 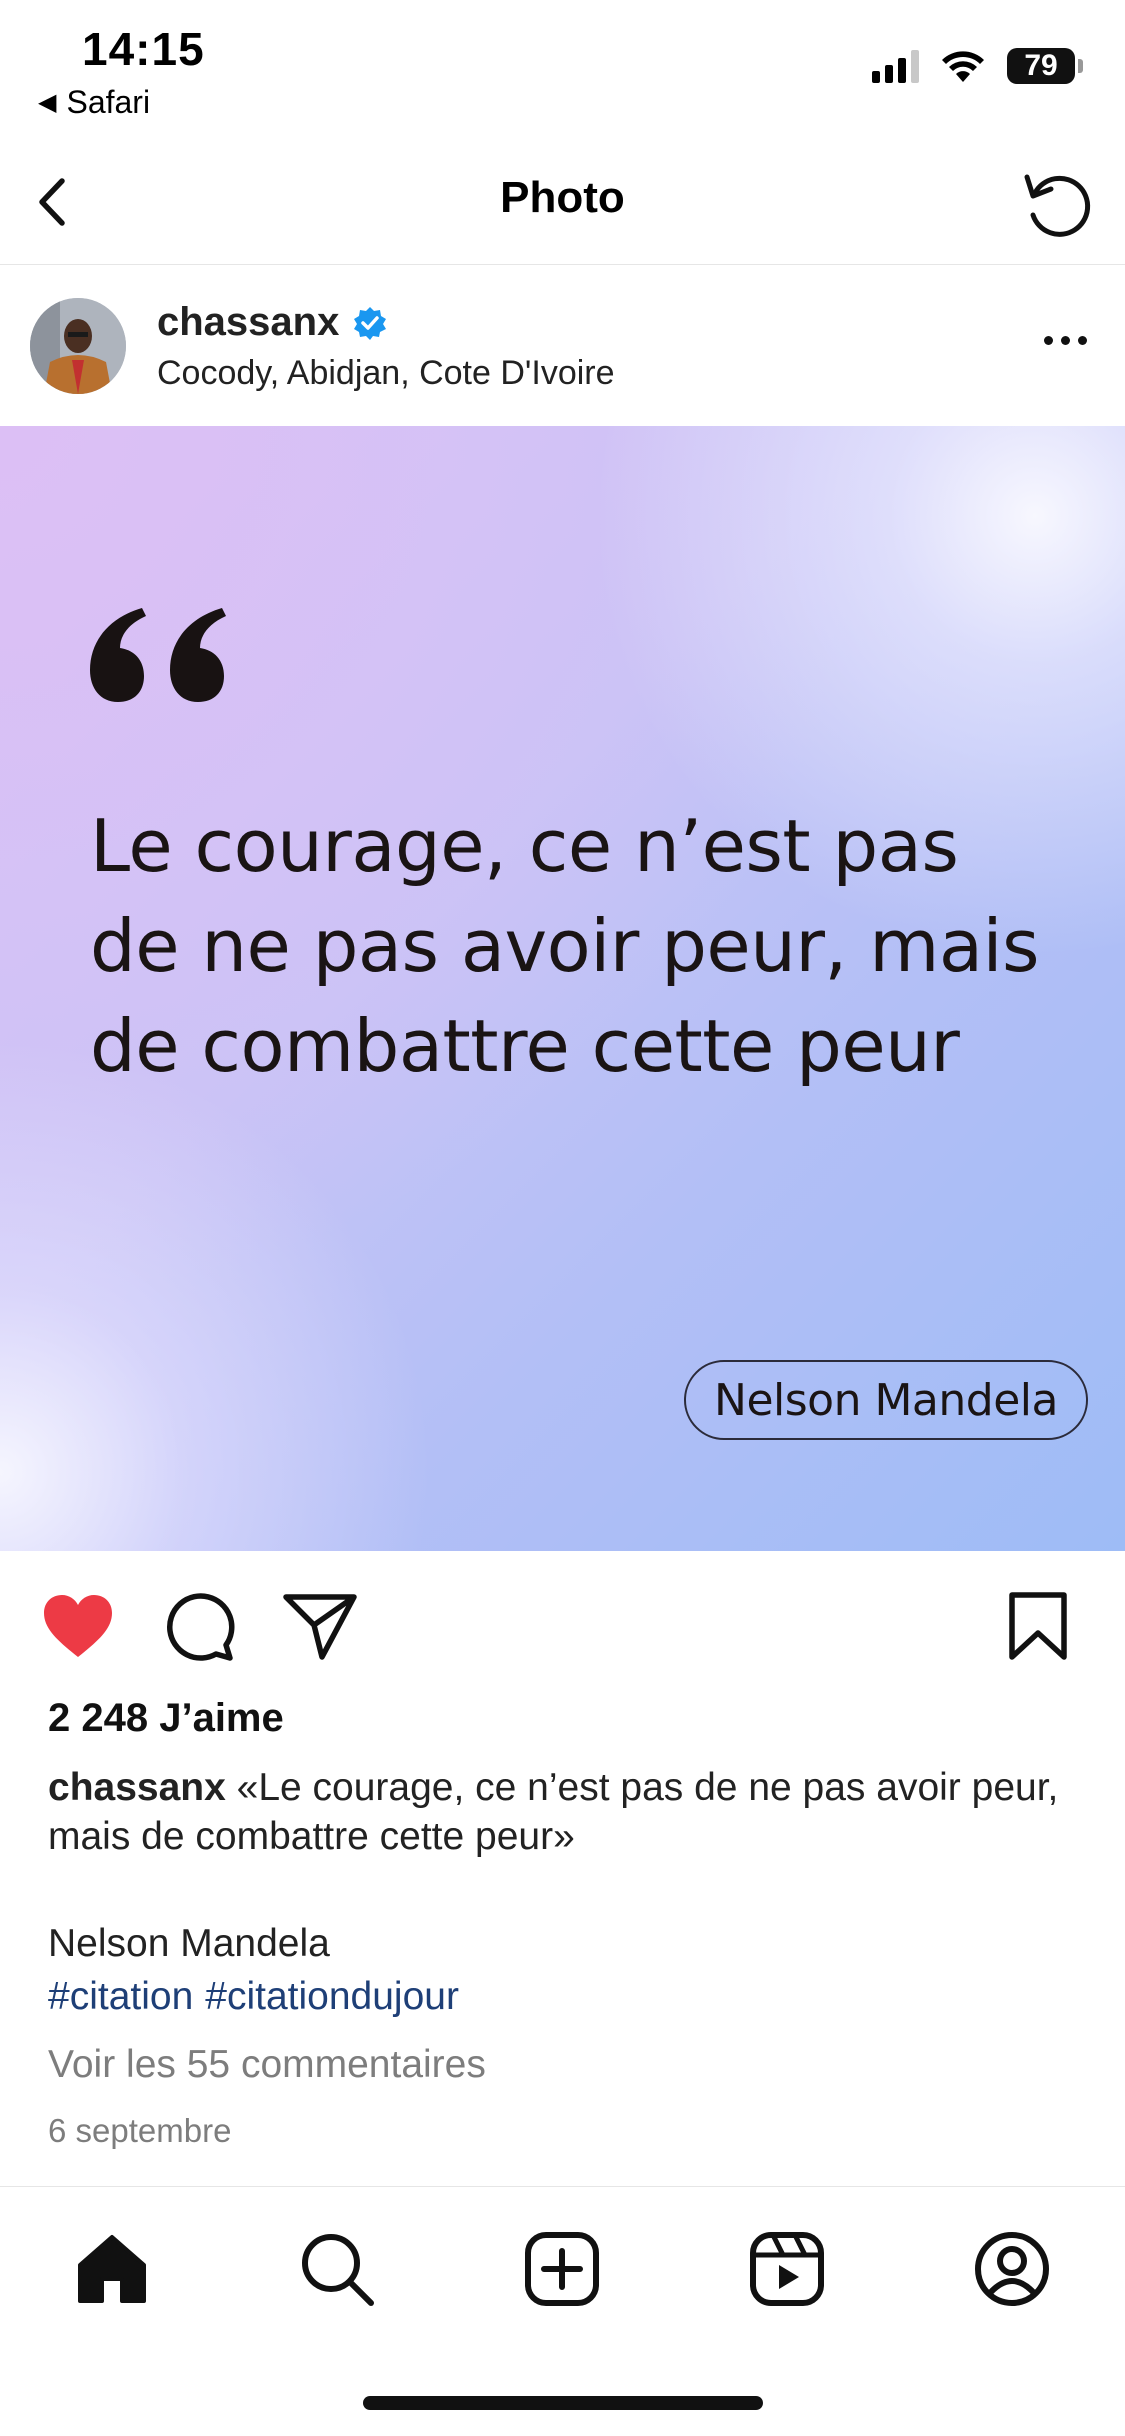 What do you see at coordinates (248, 322) in the screenshot?
I see `post-username: chassanx` at bounding box center [248, 322].